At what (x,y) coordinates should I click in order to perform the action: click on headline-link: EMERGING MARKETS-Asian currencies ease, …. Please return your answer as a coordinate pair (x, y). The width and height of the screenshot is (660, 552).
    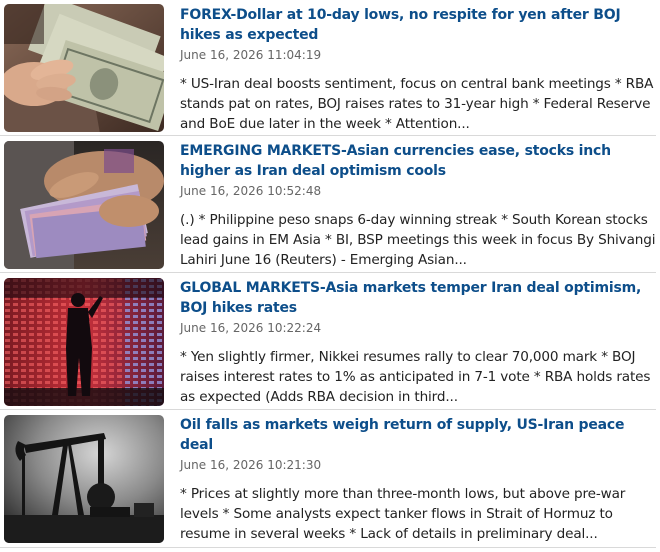
    Looking at the image, I should click on (418, 161).